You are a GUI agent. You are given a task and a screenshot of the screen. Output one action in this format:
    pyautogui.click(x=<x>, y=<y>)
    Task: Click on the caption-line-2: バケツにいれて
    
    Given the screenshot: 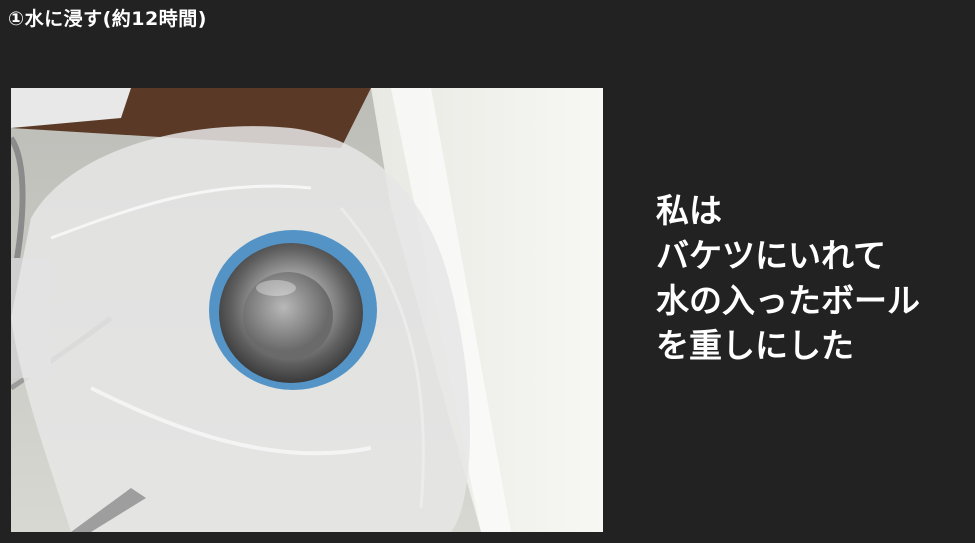 What is the action you would take?
    pyautogui.click(x=771, y=255)
    